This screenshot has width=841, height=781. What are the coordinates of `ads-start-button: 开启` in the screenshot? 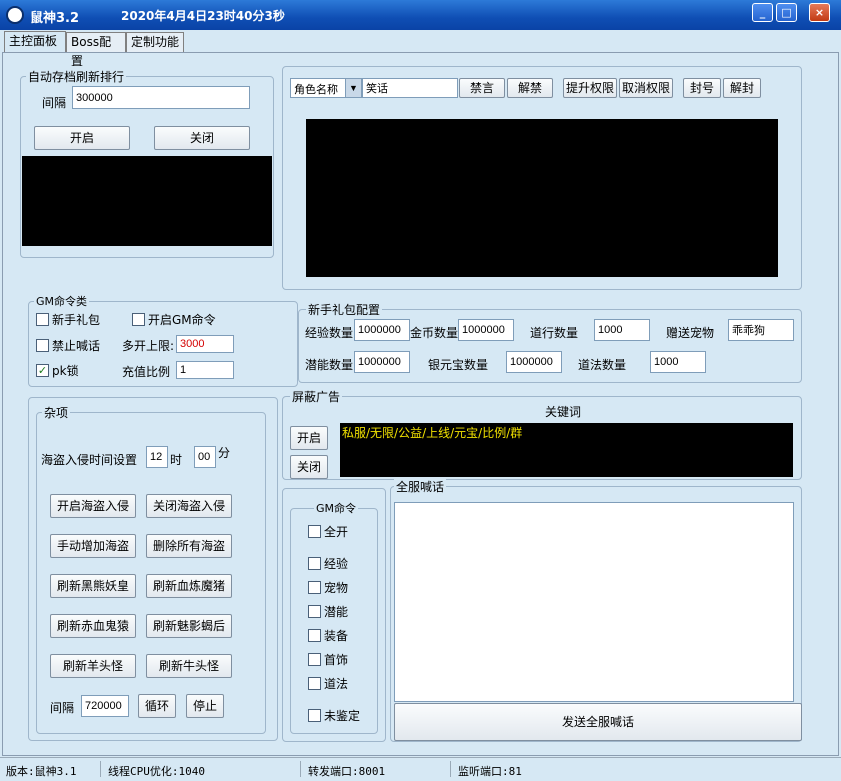 It's located at (309, 438).